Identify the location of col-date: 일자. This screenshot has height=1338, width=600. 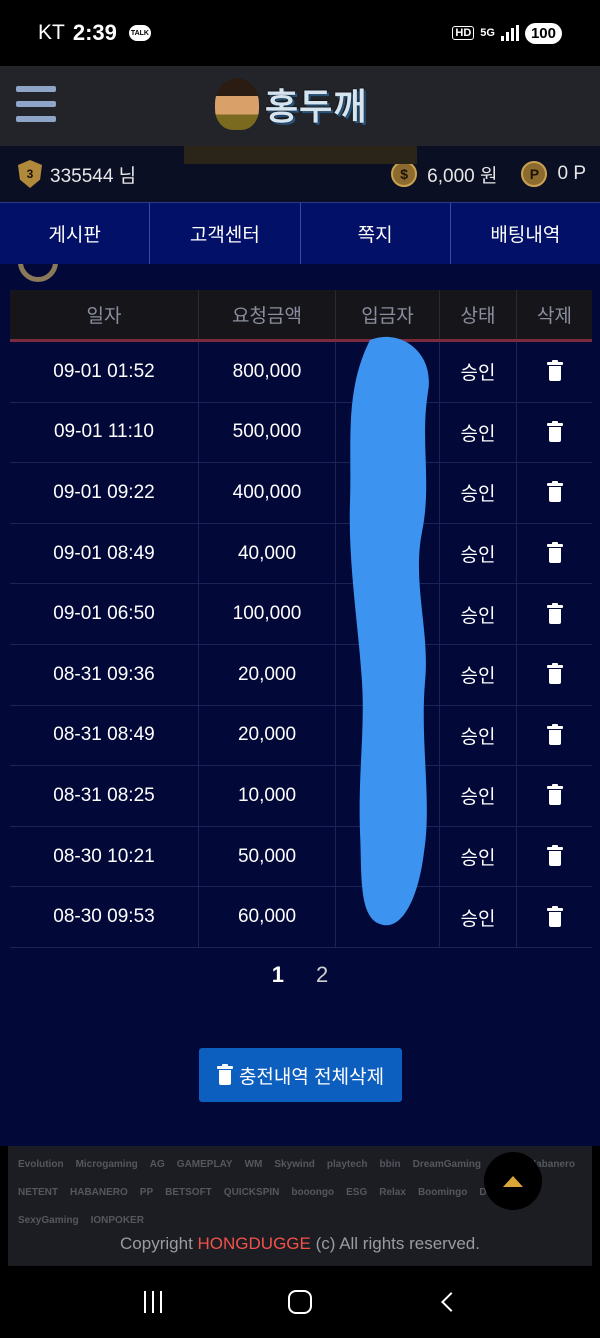
(104, 314).